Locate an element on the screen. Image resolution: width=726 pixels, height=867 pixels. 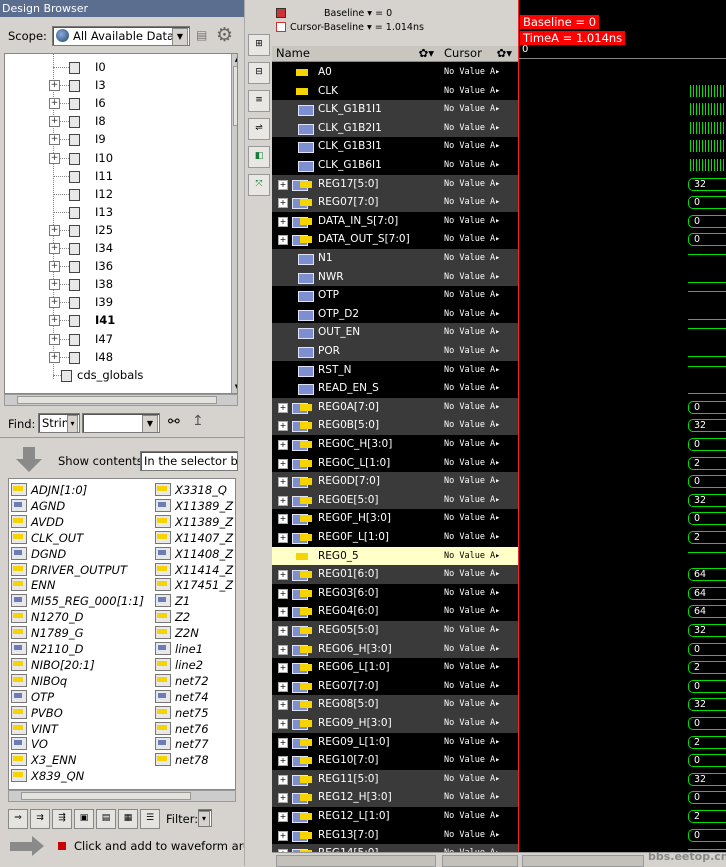
signal-item: DGND is located at coordinates (38, 554).